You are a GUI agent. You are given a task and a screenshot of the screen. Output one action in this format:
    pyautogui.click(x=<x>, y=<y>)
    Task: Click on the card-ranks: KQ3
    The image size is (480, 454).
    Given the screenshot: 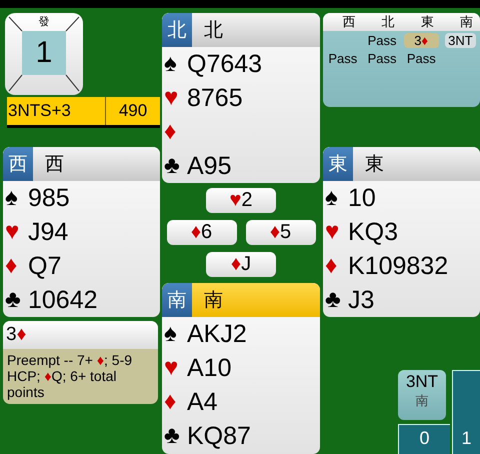 What is the action you would take?
    pyautogui.click(x=373, y=232)
    